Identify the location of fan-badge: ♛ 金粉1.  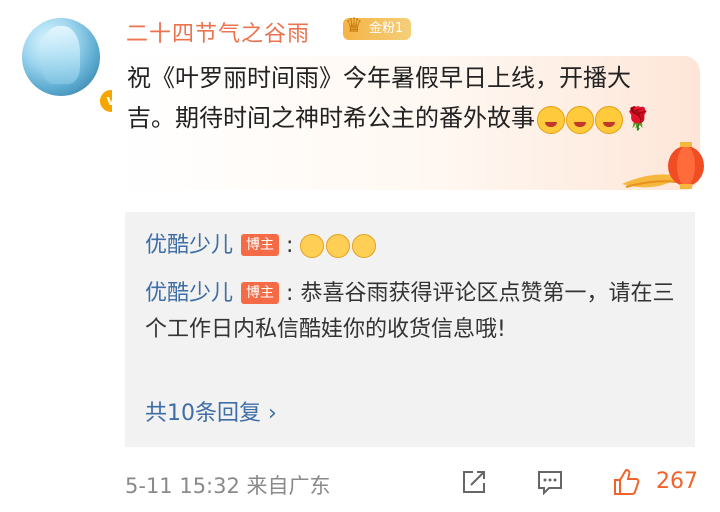
(377, 27).